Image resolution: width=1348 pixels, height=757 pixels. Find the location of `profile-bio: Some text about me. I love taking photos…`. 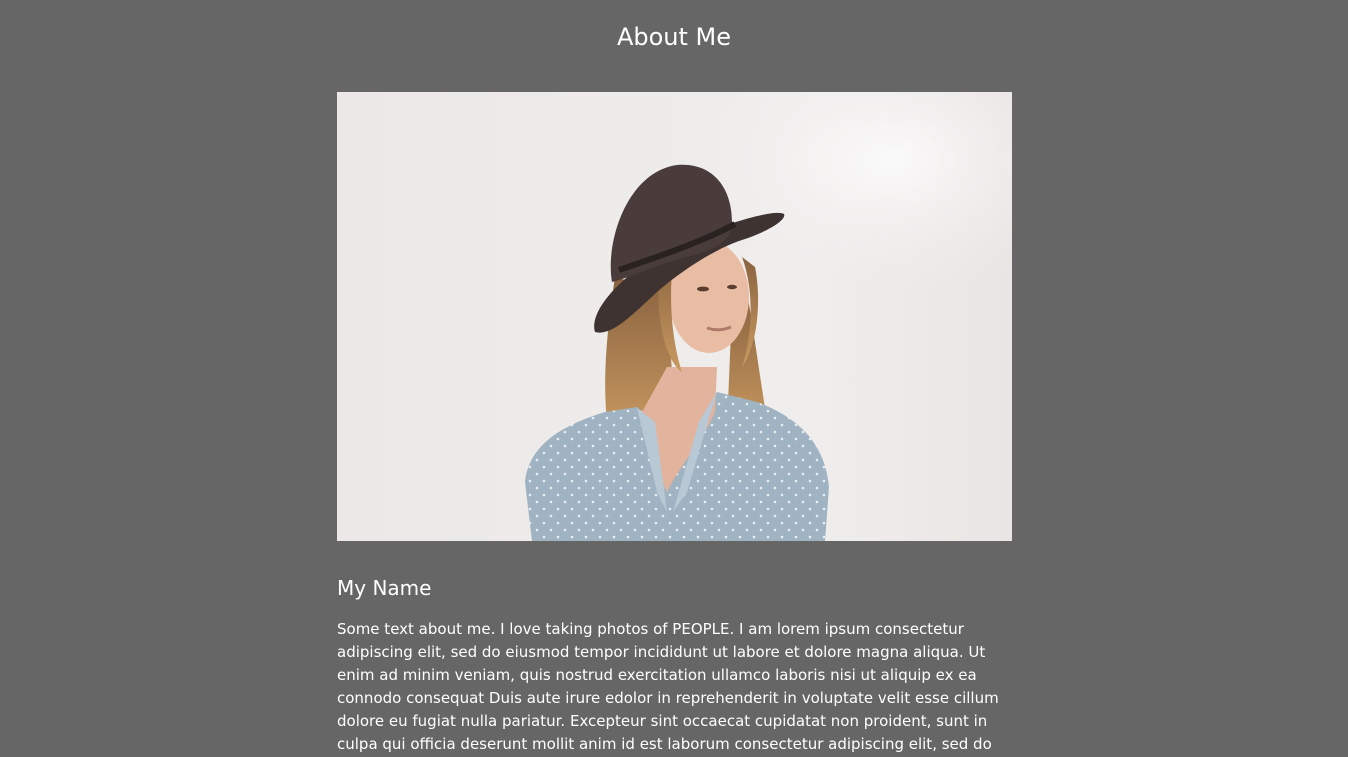

profile-bio: Some text about me. I love taking photos… is located at coordinates (668, 686).